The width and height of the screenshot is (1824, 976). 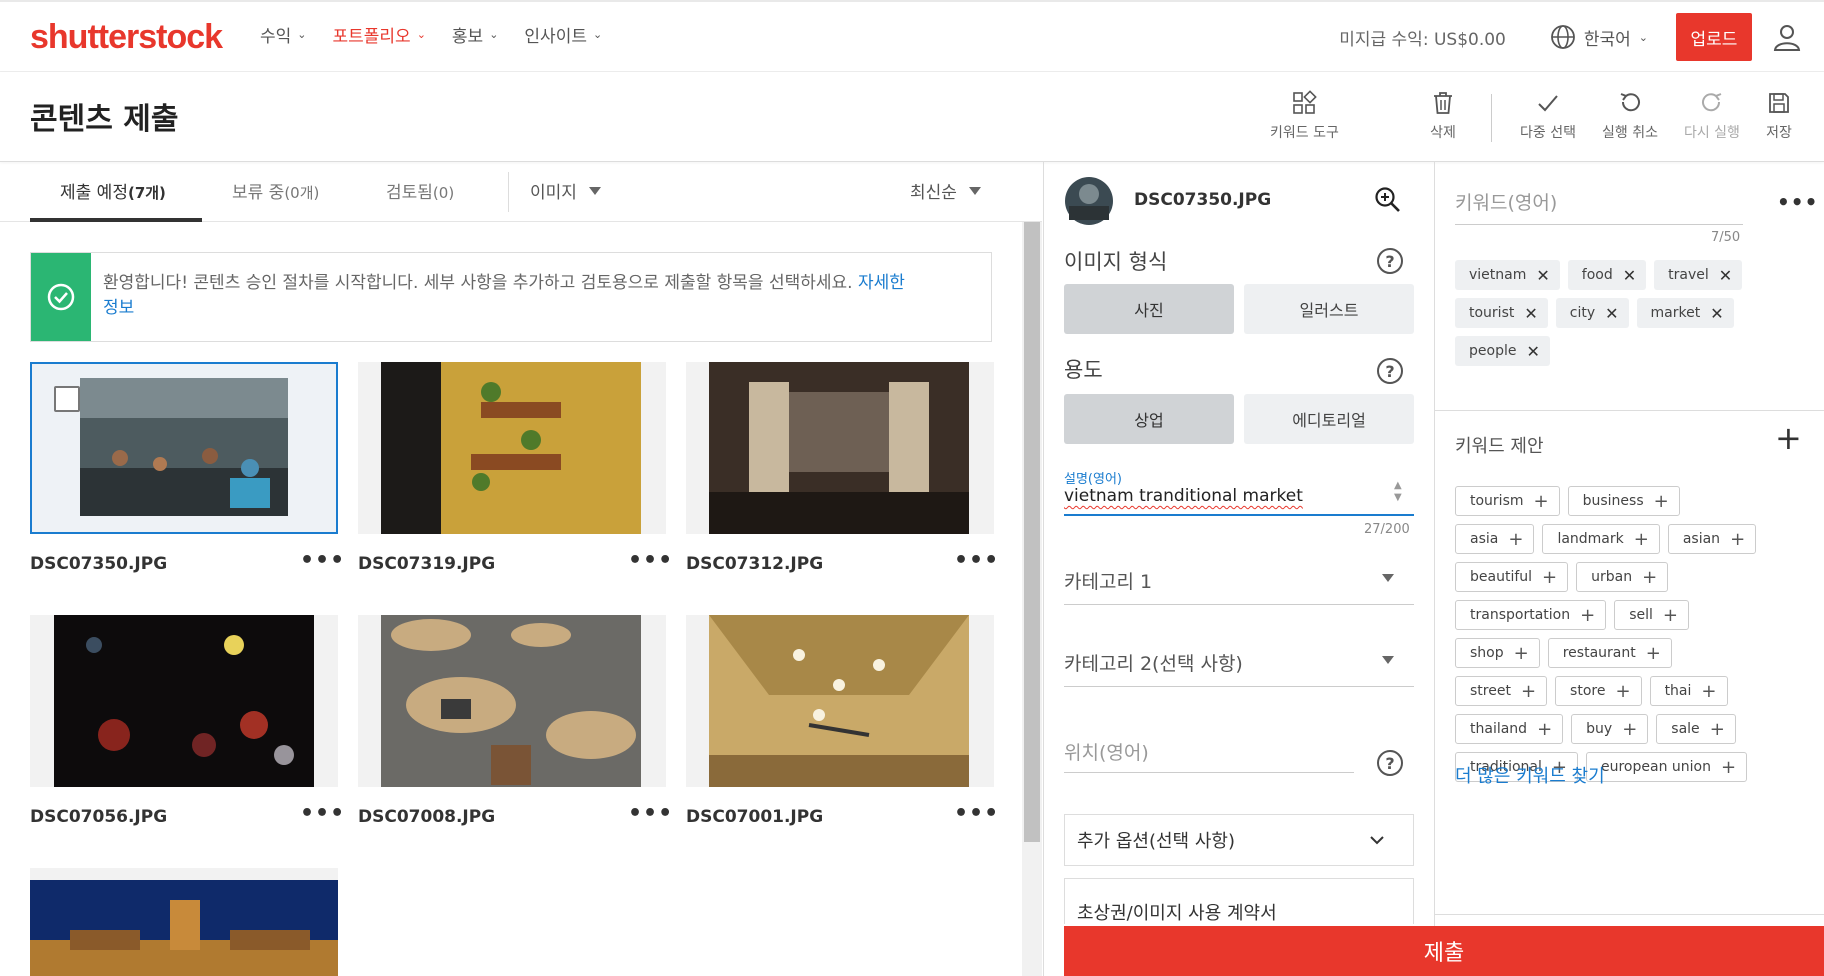 What do you see at coordinates (1388, 200) in the screenshot?
I see `zoom-in-icon` at bounding box center [1388, 200].